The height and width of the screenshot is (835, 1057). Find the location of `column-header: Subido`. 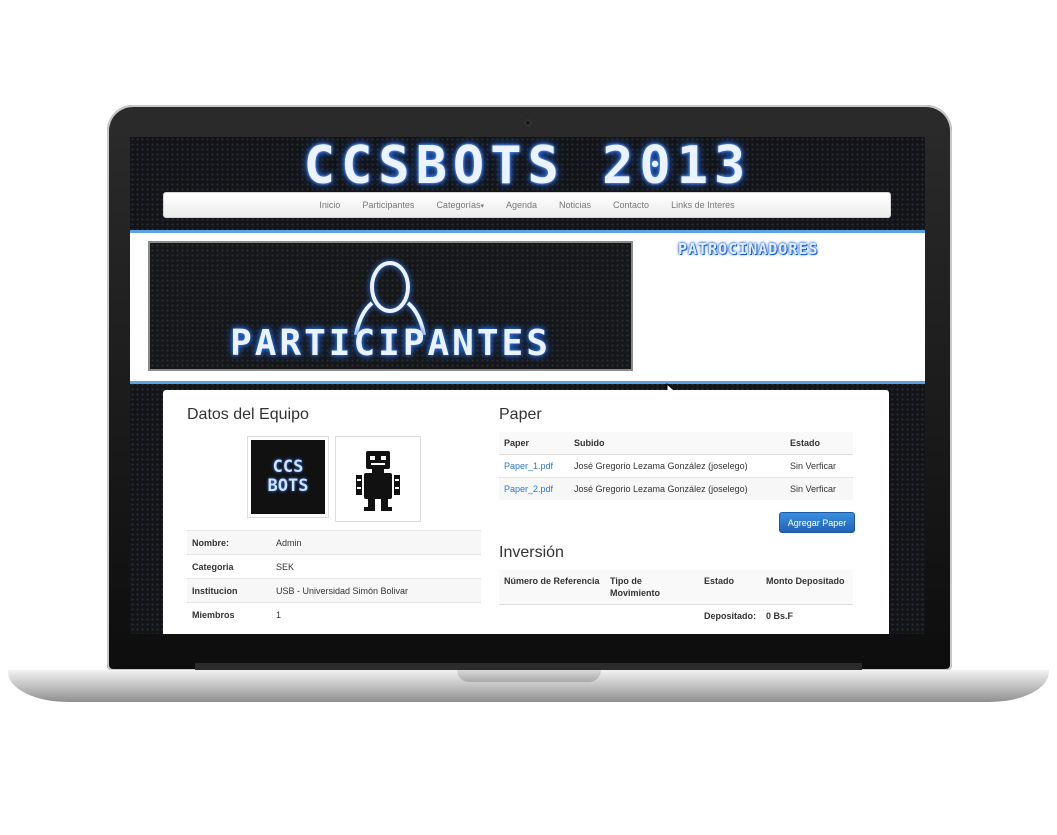

column-header: Subido is located at coordinates (677, 443).